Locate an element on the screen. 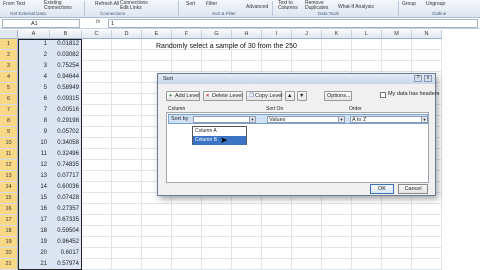 Image resolution: width=480 pixels, height=270 pixels. column-header-g: G is located at coordinates (217, 34).